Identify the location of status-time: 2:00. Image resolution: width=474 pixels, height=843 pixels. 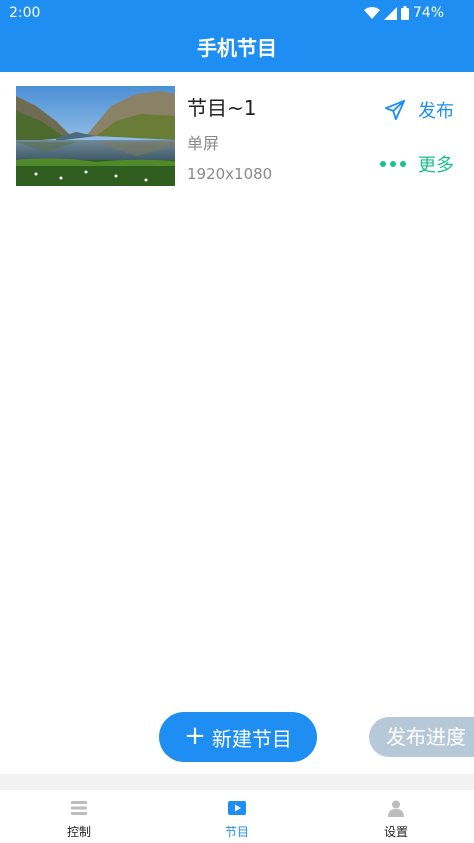
(25, 13).